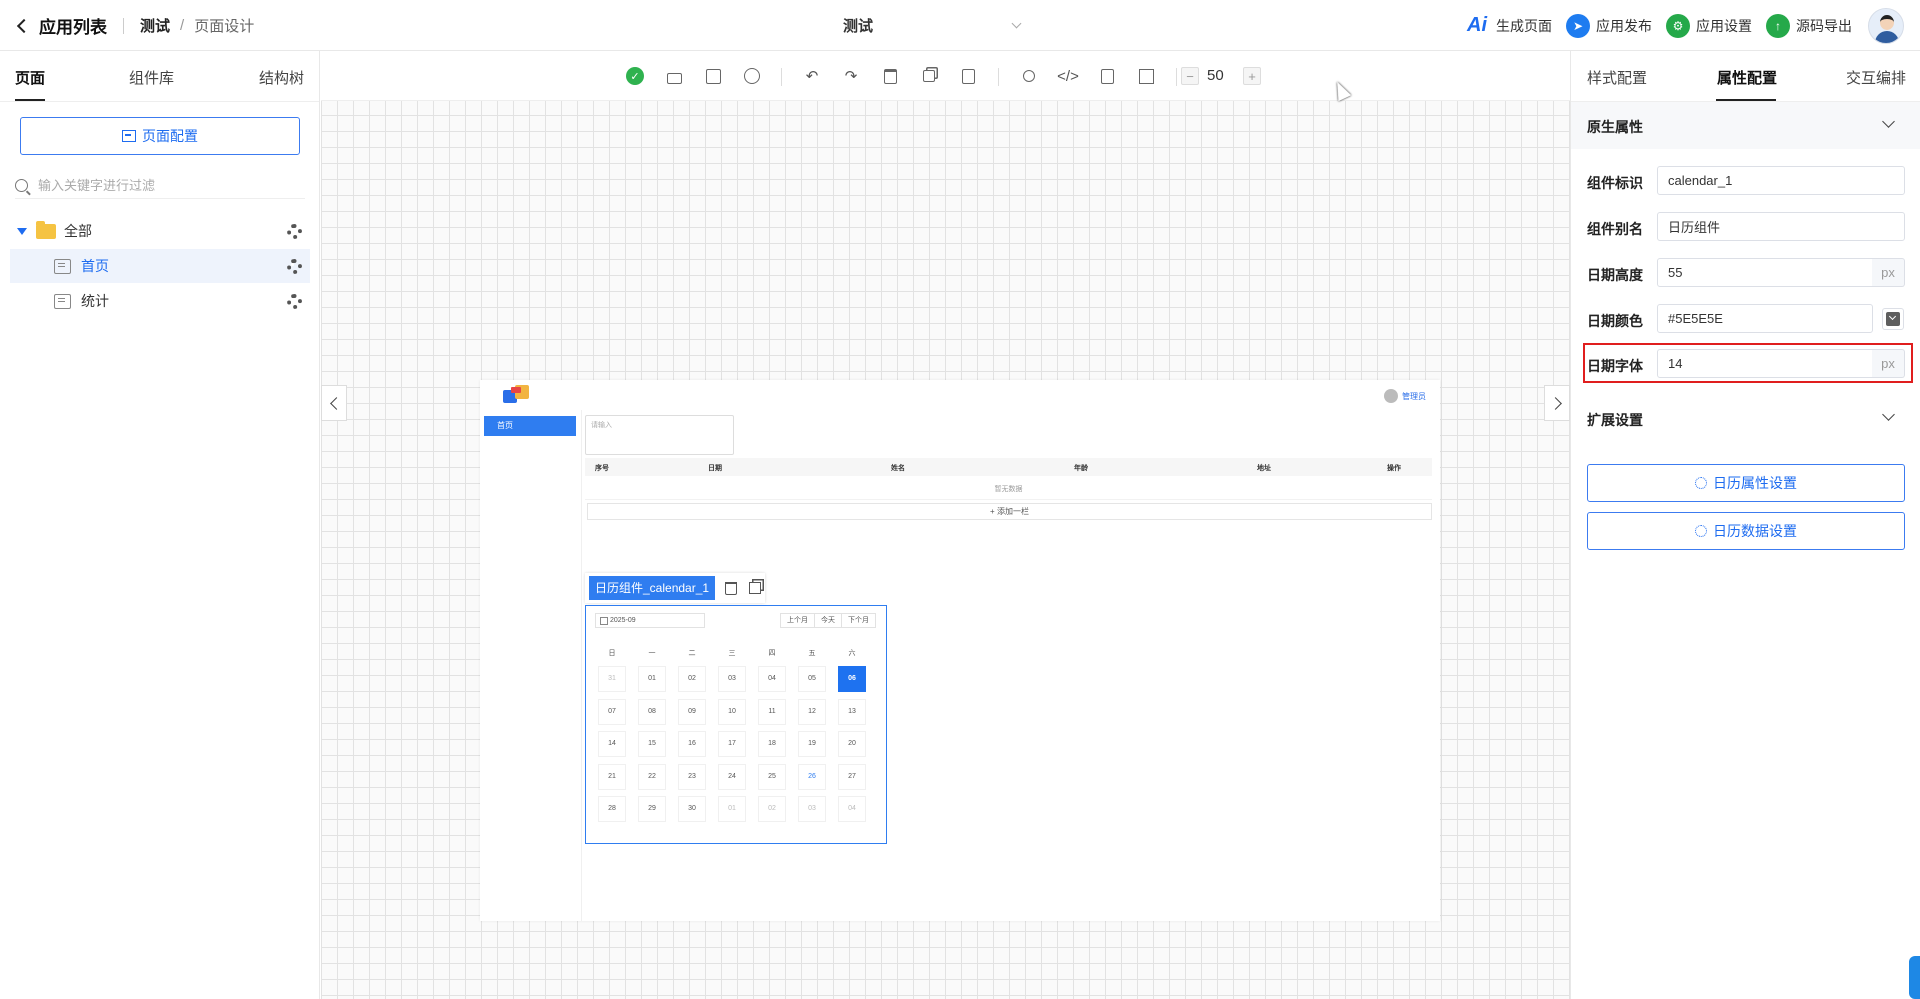 The width and height of the screenshot is (1920, 999). Describe the element at coordinates (852, 744) in the screenshot. I see `calendar-day-cell: 20` at that location.